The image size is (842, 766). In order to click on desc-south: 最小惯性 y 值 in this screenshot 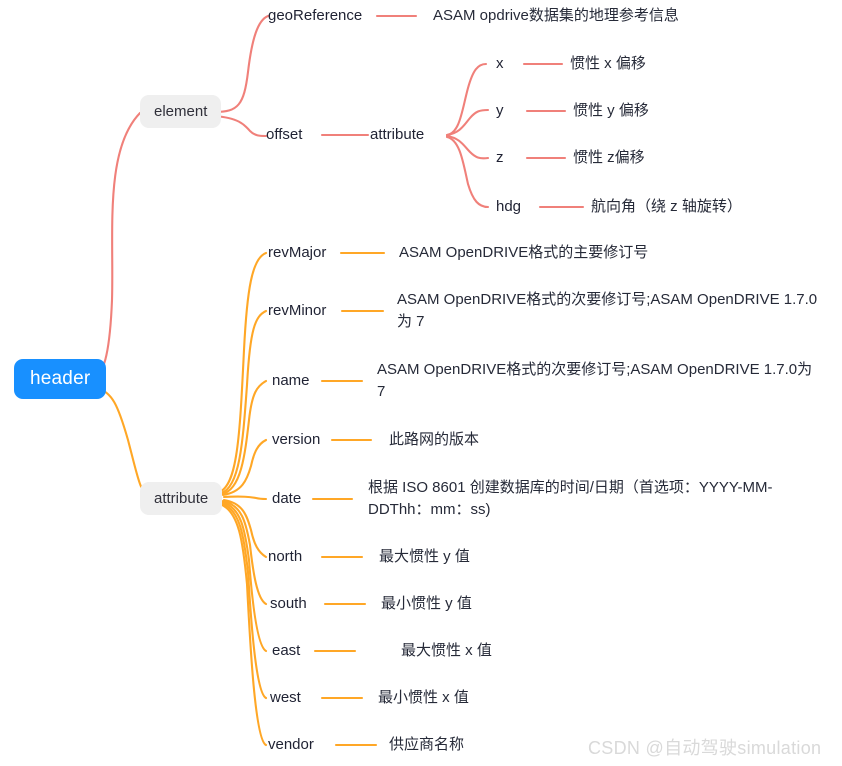, I will do `click(426, 603)`.